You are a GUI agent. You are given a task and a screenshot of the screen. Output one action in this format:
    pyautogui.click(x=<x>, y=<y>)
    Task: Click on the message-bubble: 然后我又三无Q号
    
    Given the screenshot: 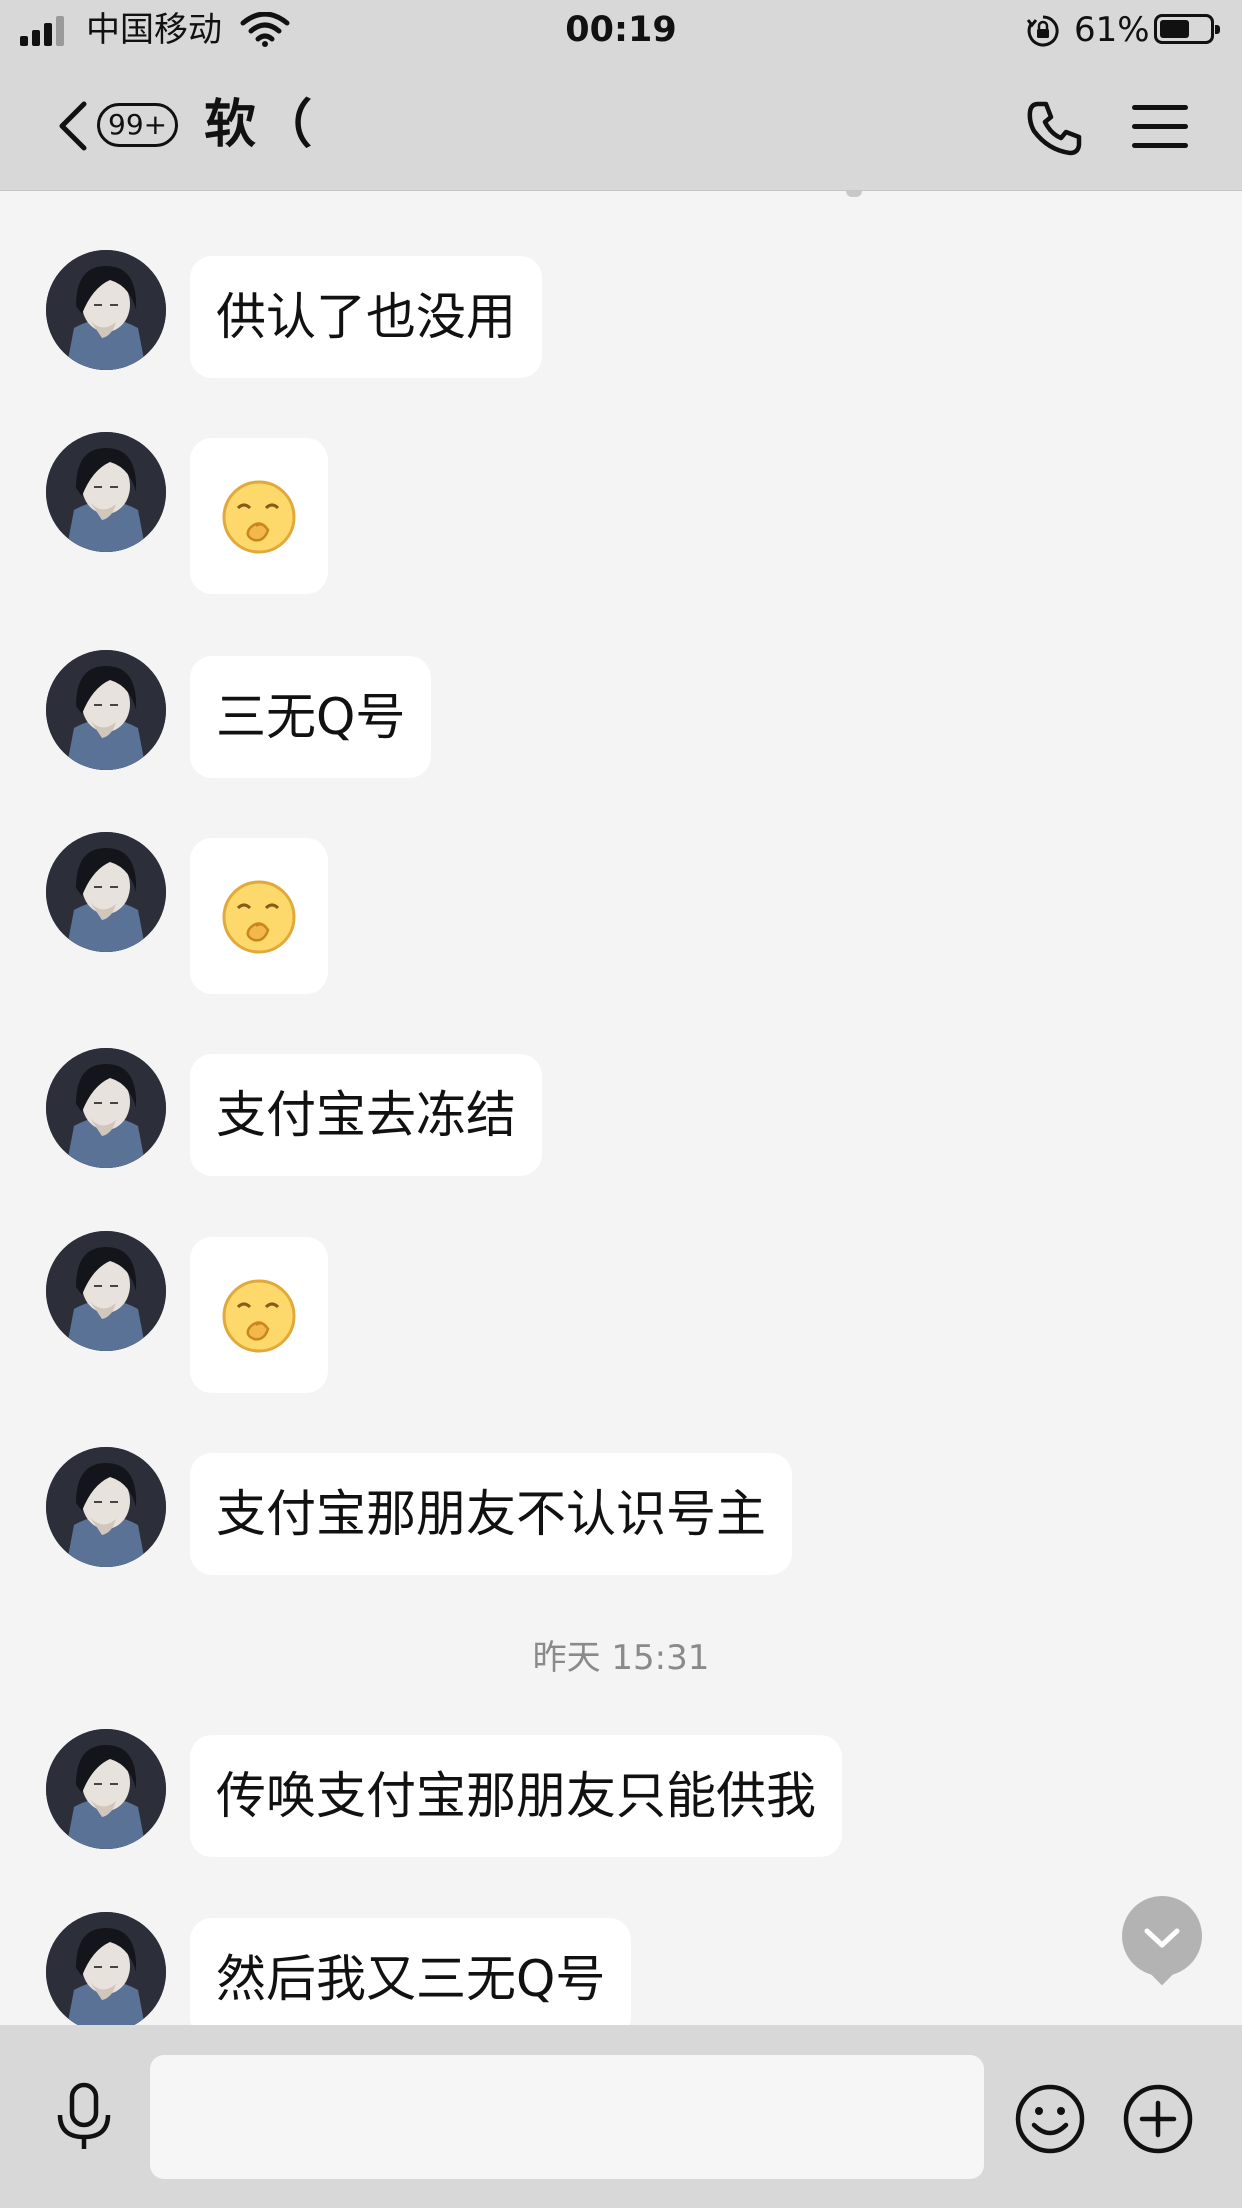 What is the action you would take?
    pyautogui.click(x=411, y=1971)
    